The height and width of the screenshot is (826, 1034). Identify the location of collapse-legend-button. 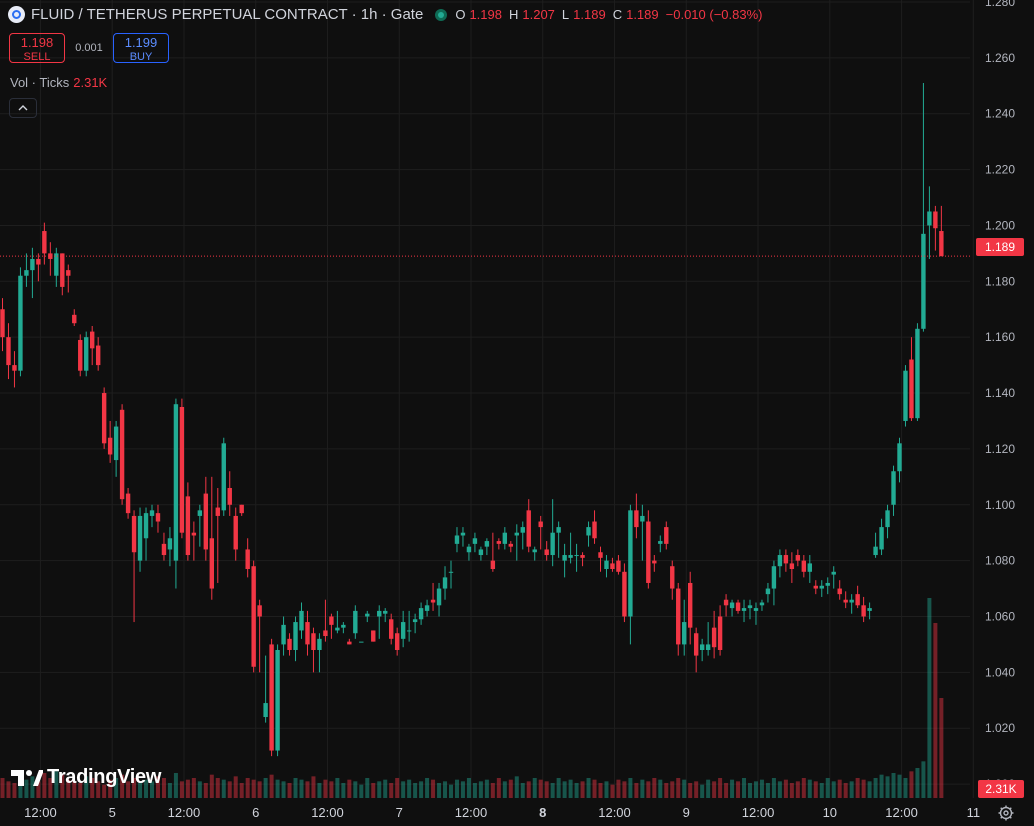
(23, 108).